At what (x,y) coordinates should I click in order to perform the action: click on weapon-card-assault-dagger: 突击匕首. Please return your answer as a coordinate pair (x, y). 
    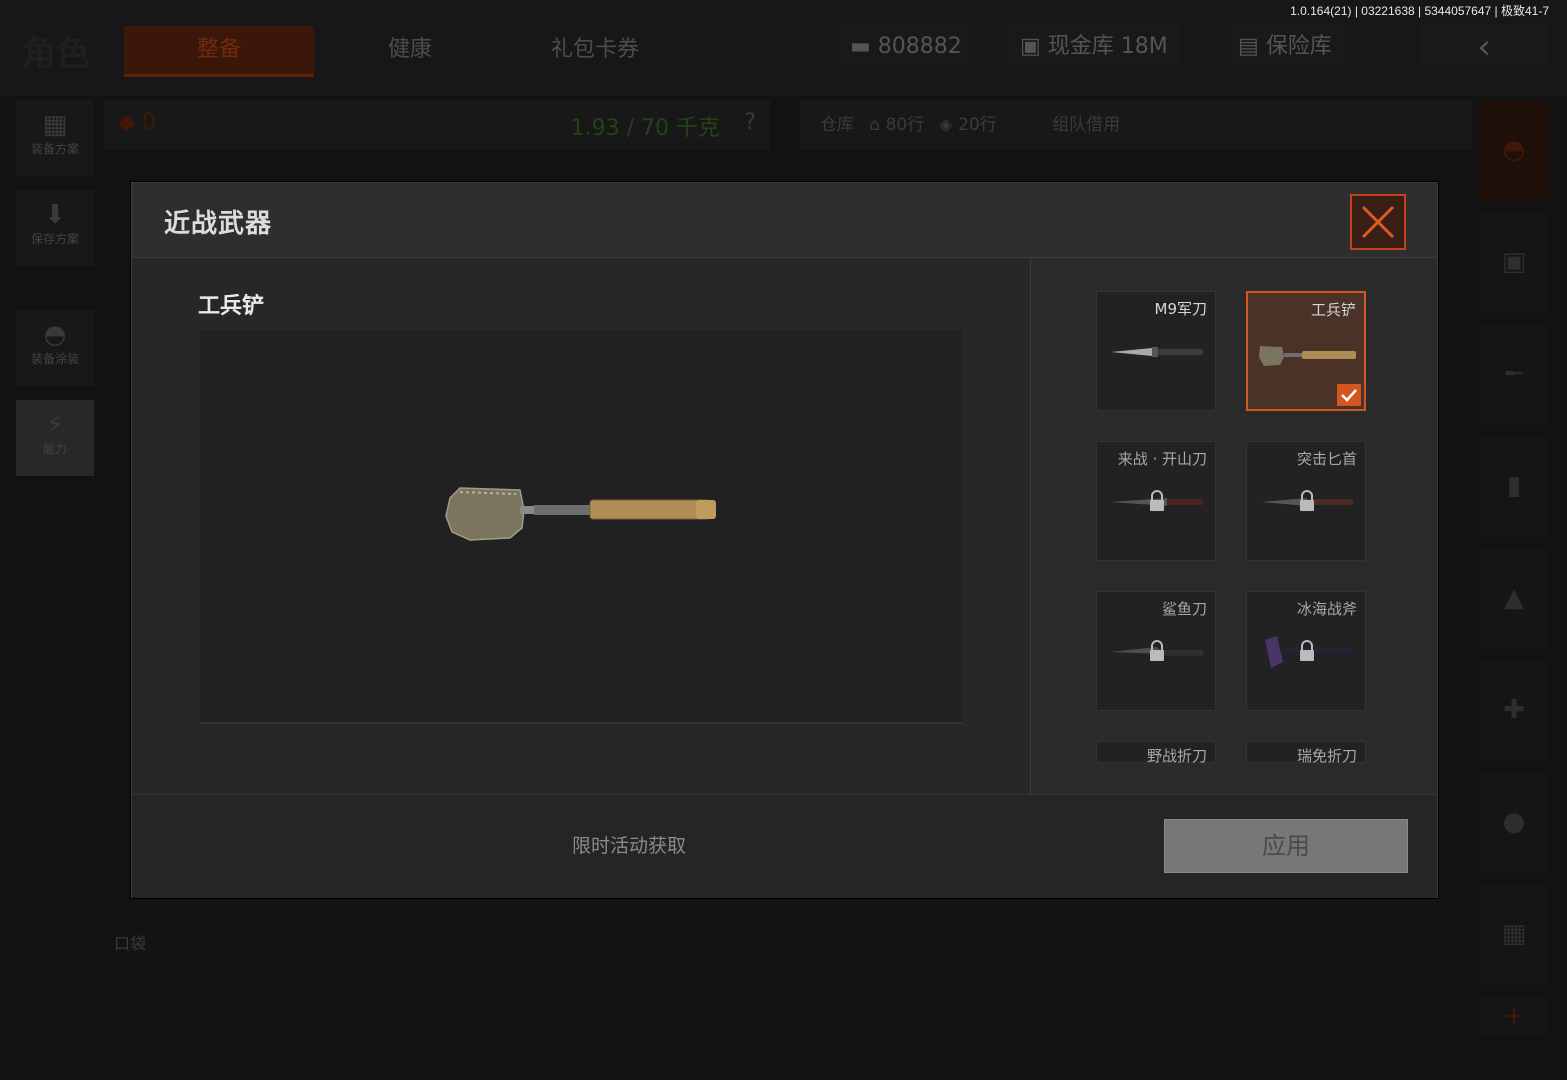
    Looking at the image, I should click on (1306, 501).